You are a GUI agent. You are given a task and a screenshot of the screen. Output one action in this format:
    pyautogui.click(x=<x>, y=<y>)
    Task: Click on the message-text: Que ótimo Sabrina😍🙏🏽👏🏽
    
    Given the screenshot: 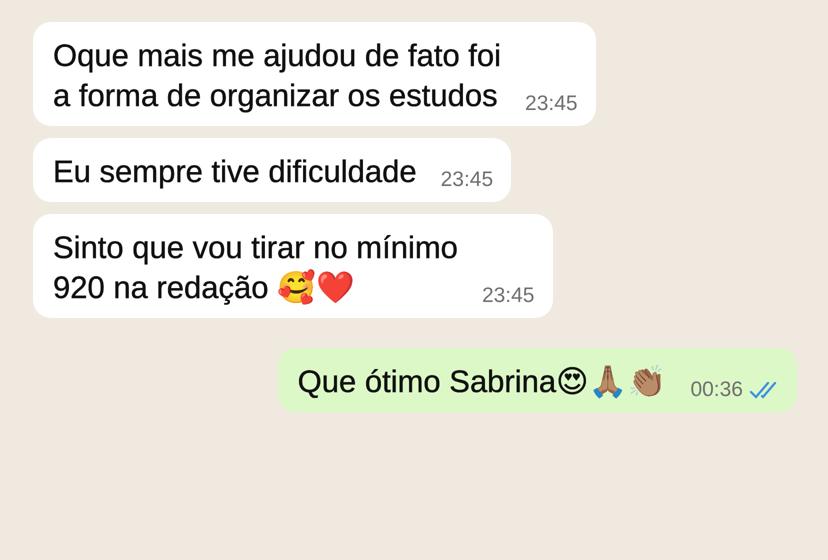 What is the action you would take?
    pyautogui.click(x=482, y=382)
    